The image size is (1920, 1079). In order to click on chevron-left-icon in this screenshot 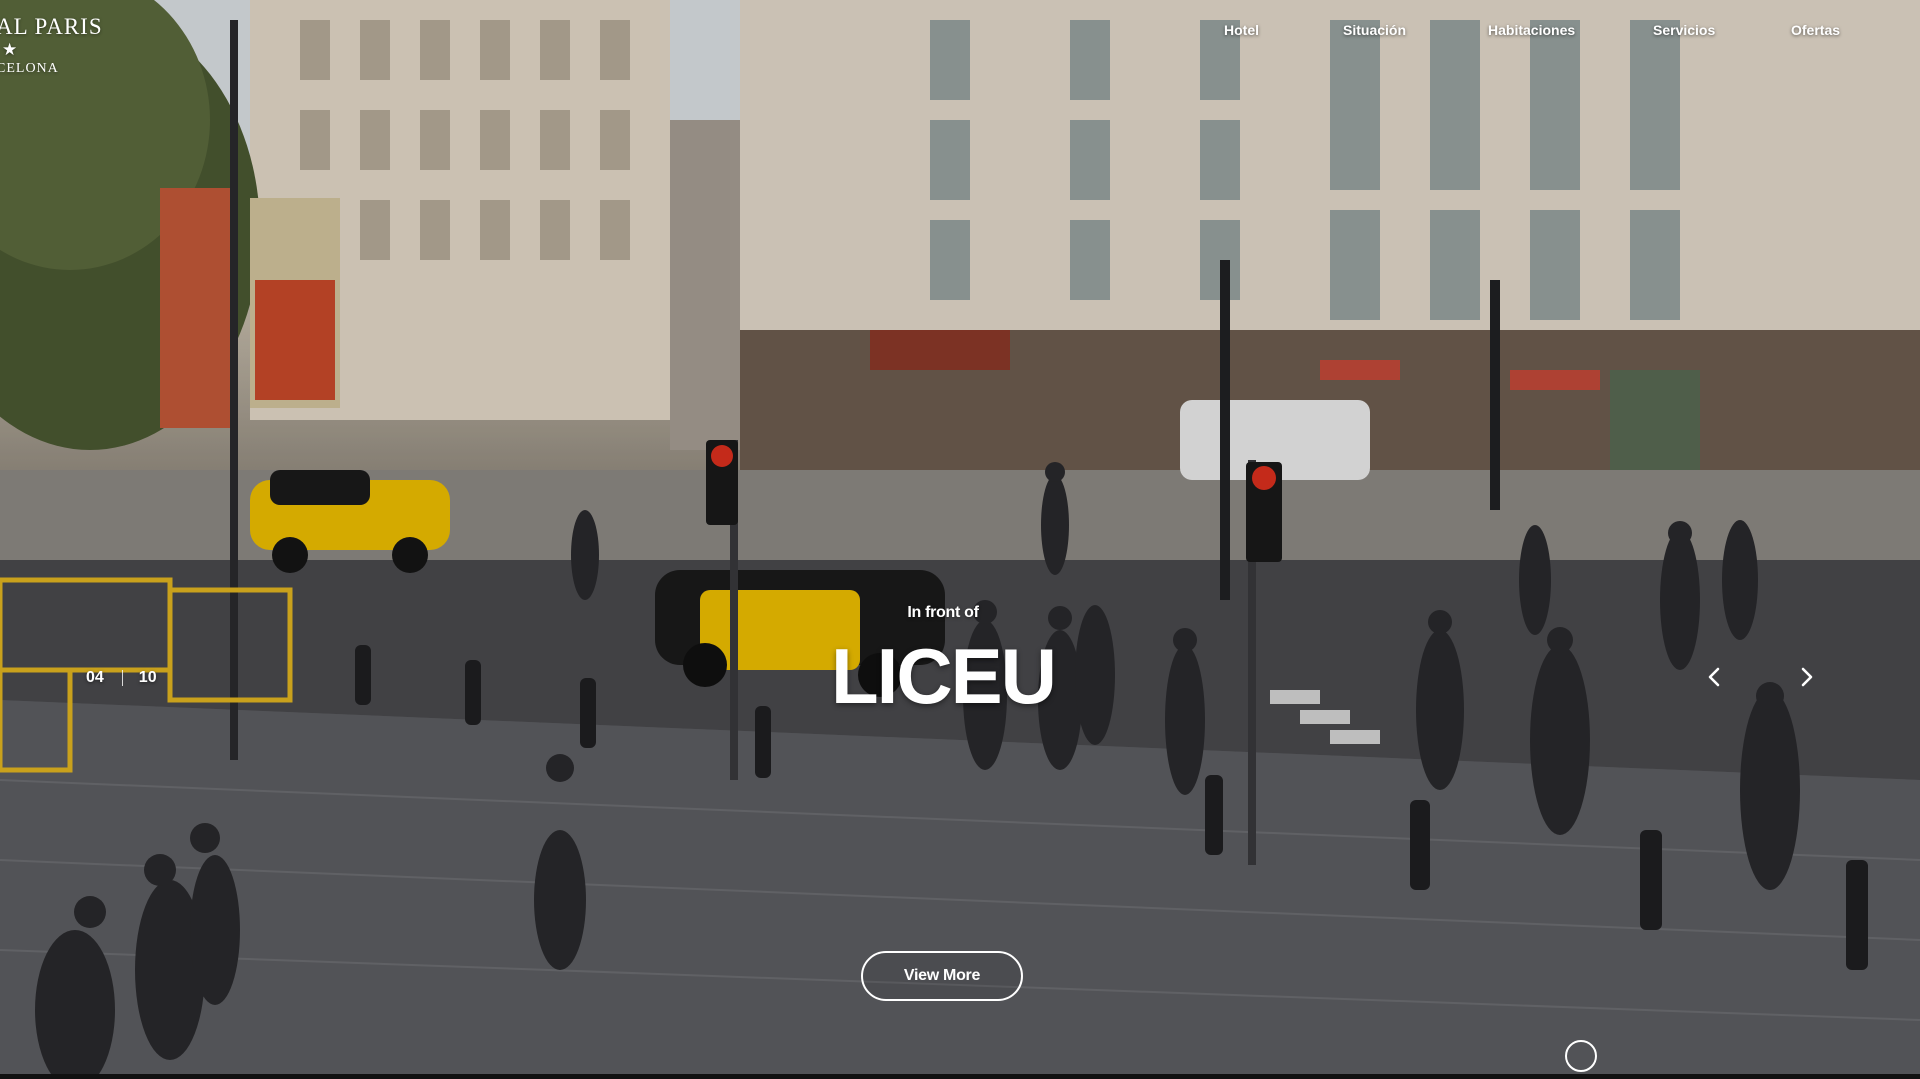, I will do `click(1714, 677)`.